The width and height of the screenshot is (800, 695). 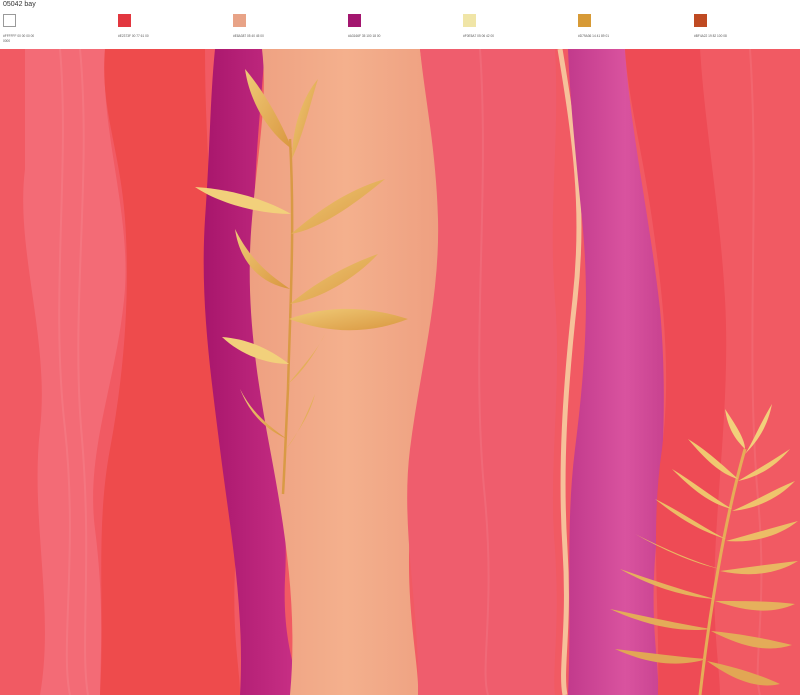 I want to click on design-title: 05042 bay, so click(x=19, y=4).